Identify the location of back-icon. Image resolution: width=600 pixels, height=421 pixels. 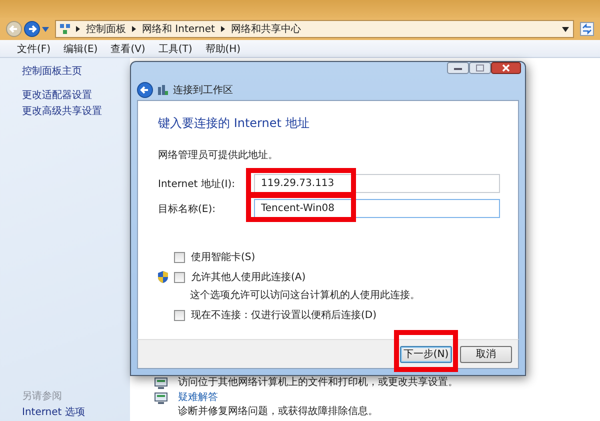
(145, 90).